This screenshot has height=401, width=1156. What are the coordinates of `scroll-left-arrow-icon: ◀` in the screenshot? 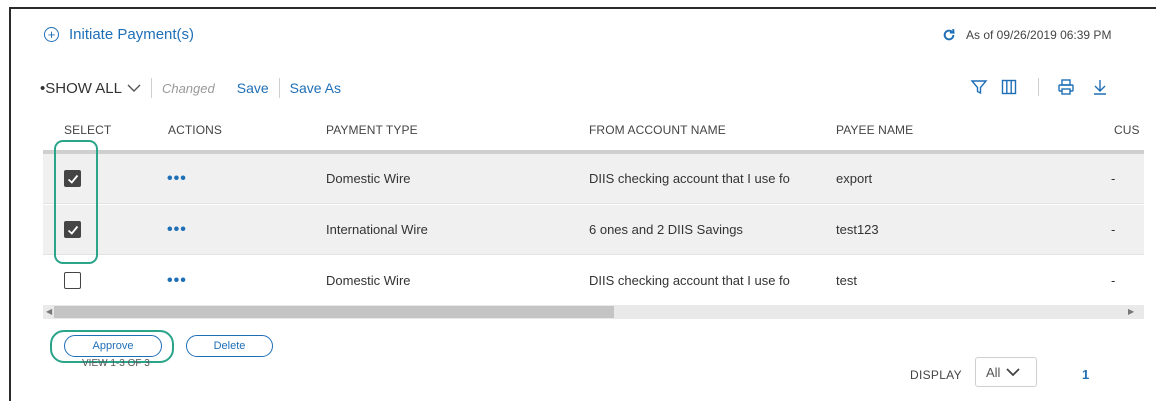 It's located at (49, 311).